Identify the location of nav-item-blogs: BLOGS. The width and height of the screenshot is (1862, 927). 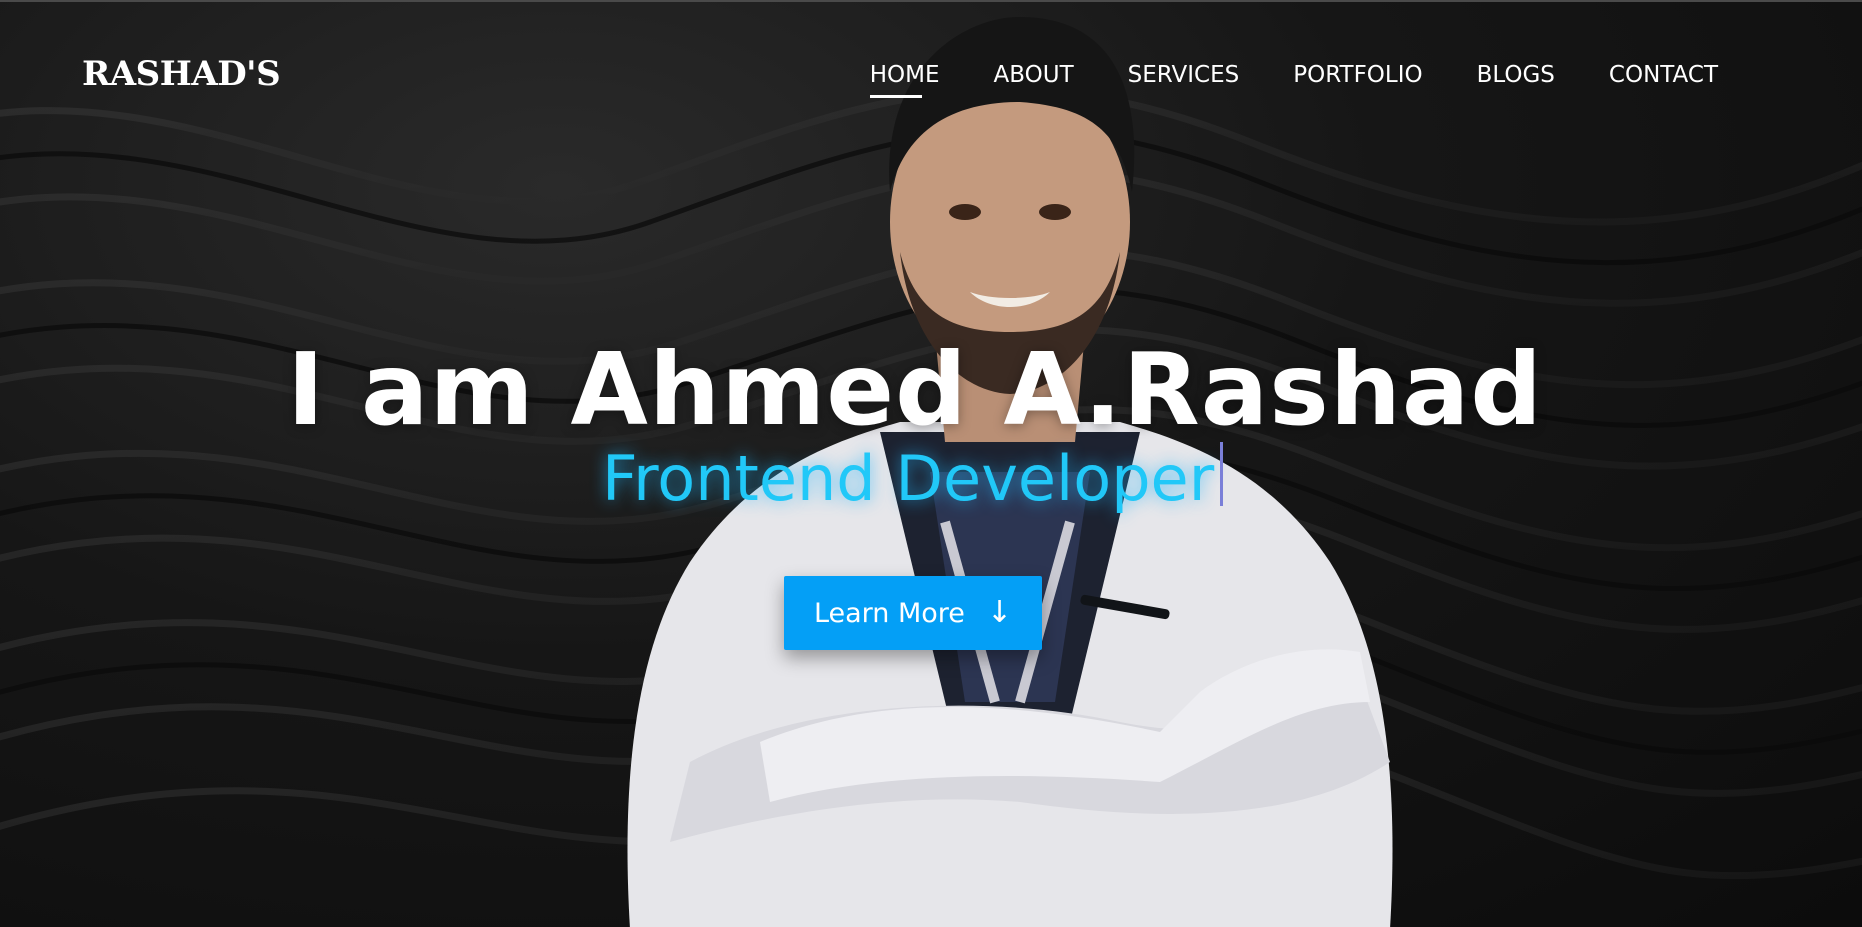
(1516, 79).